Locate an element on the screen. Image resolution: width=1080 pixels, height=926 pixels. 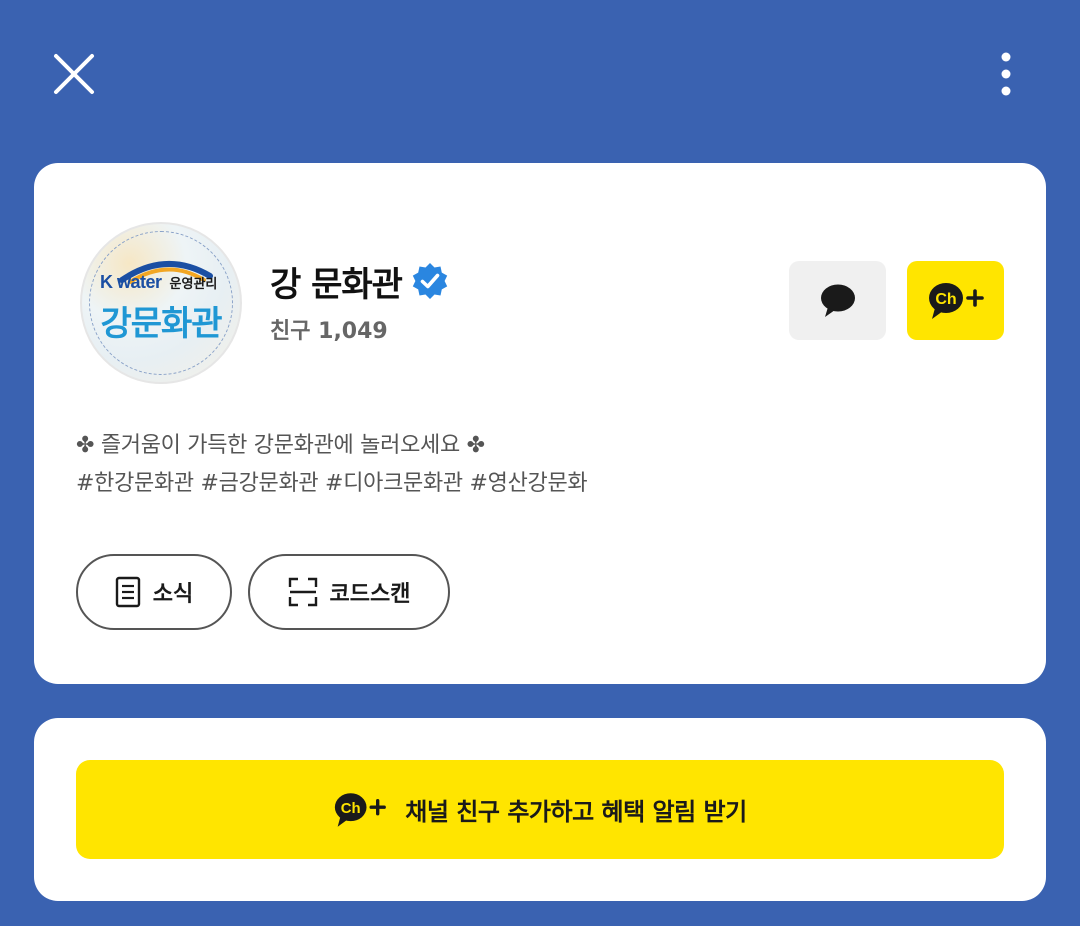
code-scan-button: 코드스캔 is located at coordinates (349, 592).